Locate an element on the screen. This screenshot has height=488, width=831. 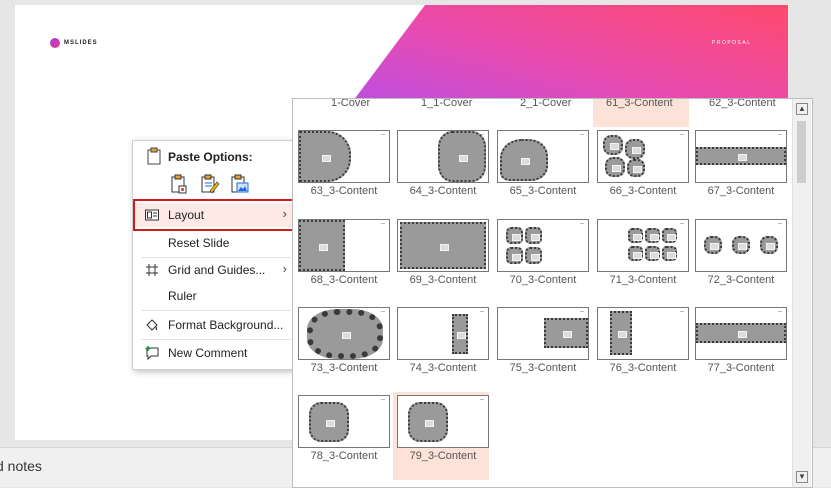
notes-placeholder: d notes is located at coordinates (21, 466).